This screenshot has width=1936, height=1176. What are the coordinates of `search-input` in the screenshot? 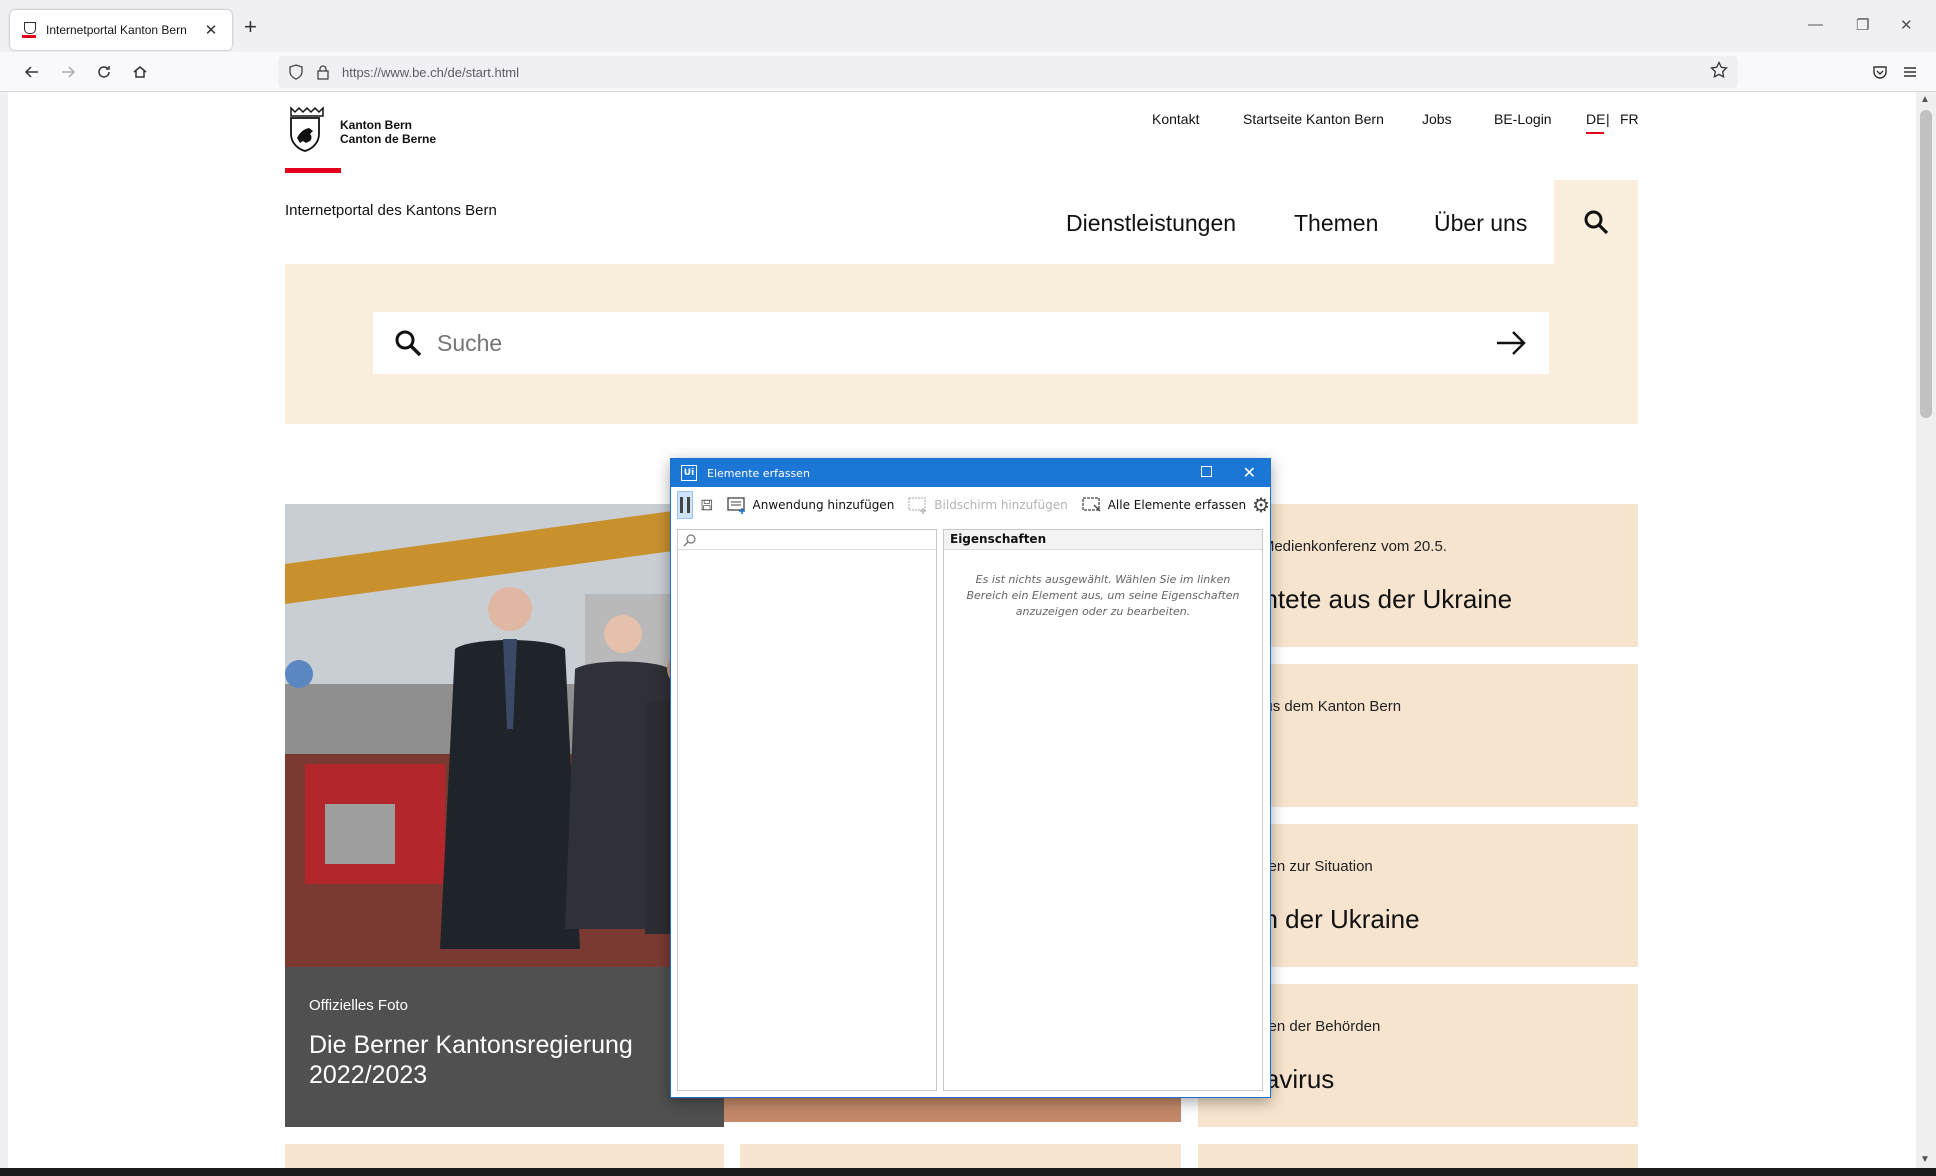 It's located at (937, 343).